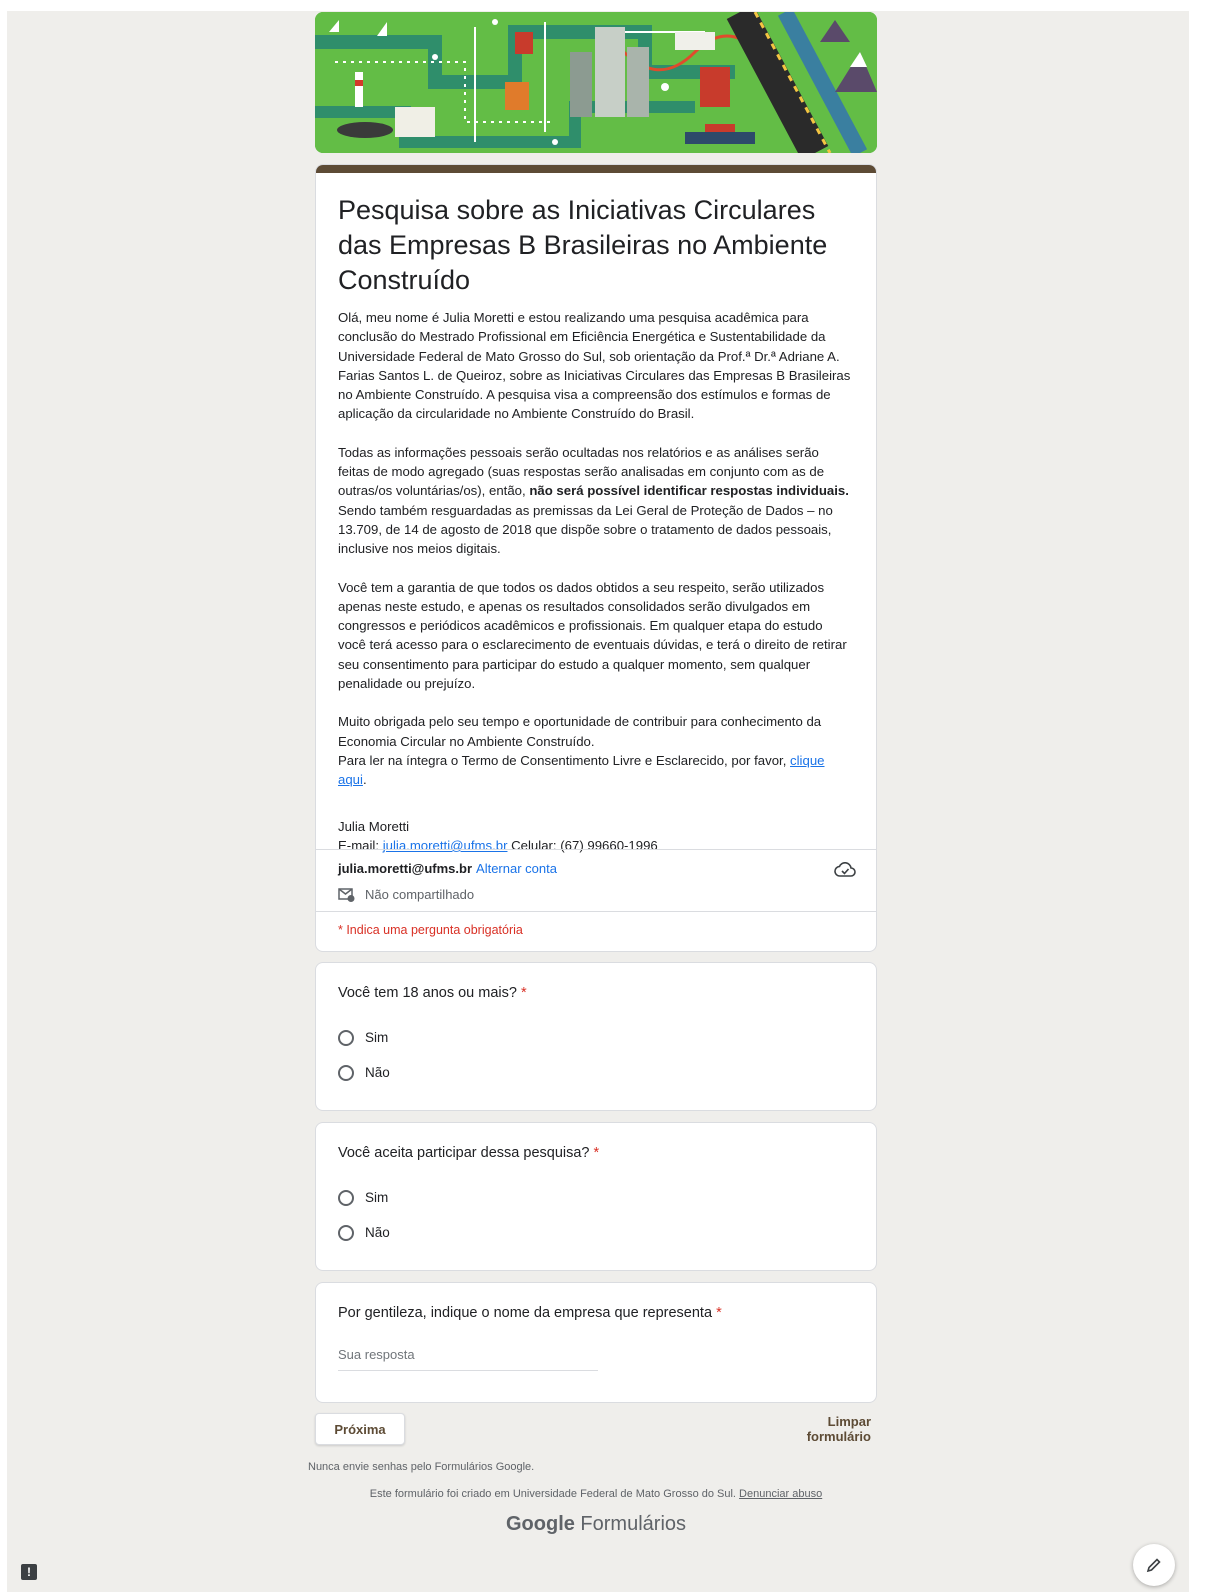  I want to click on report-abuse-link: Denunciar abuso, so click(780, 1494).